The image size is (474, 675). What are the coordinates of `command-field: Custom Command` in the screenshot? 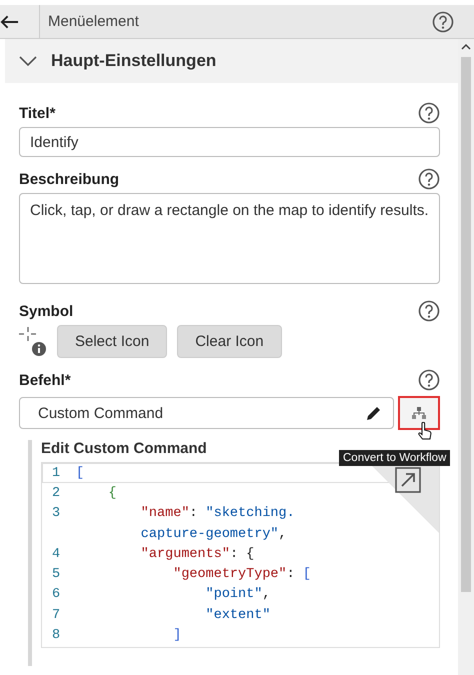 It's located at (206, 413).